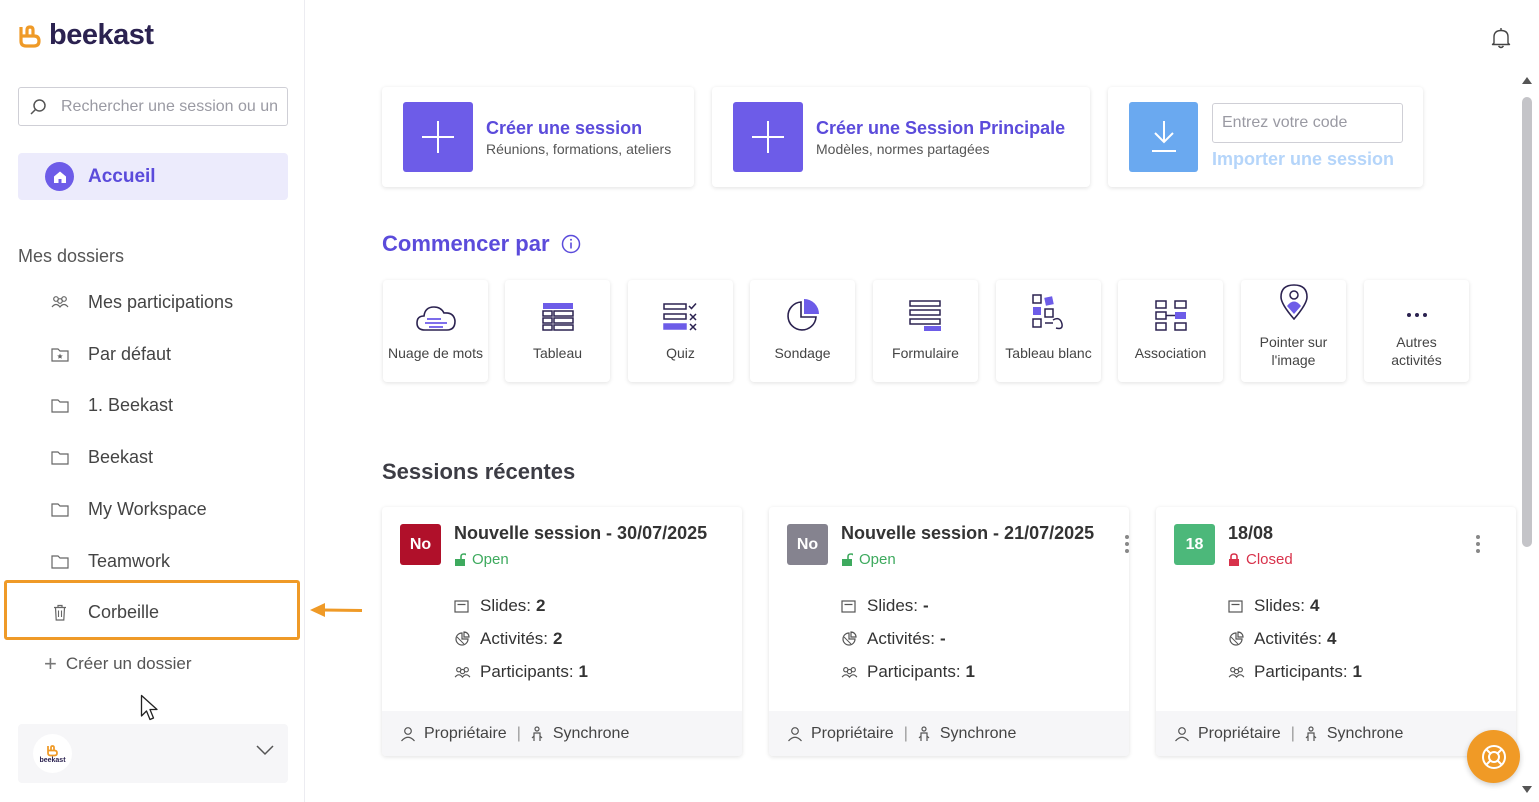  Describe the element at coordinates (110, 561) in the screenshot. I see `folder-teamwork: Teamwork` at that location.